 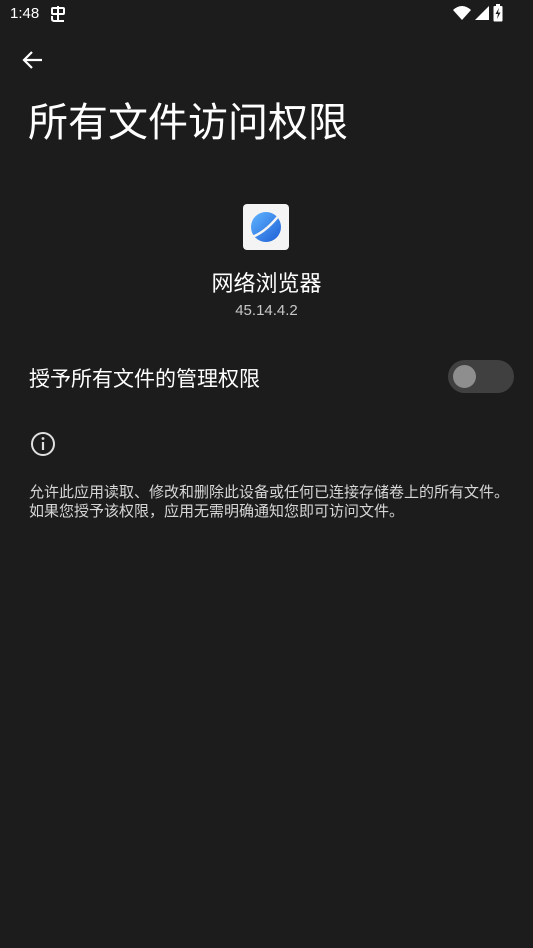 I want to click on status-icons, so click(x=478, y=15).